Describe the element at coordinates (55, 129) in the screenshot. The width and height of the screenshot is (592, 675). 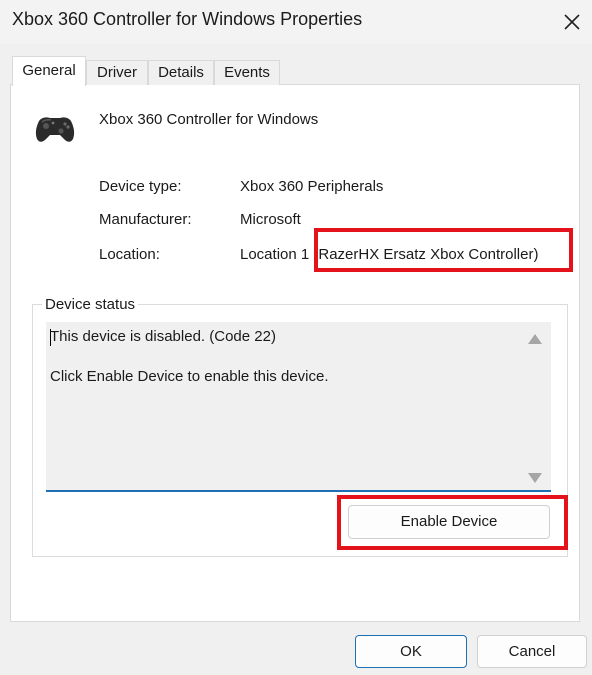
I see `gamepad-icon` at that location.